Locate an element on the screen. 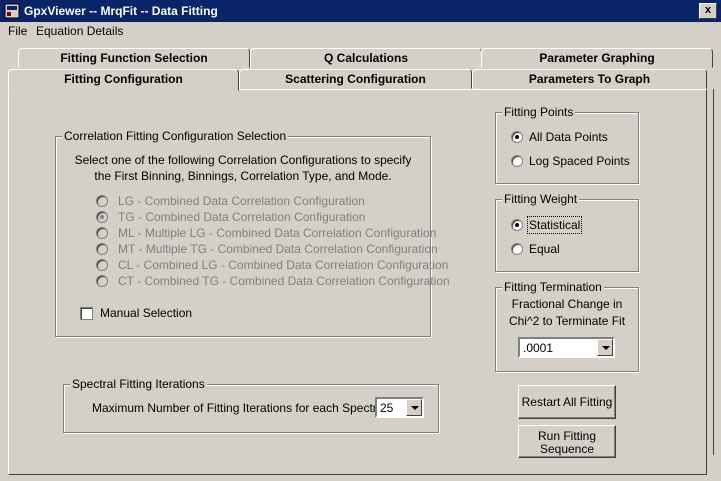  run-button-line2: Sequence is located at coordinates (567, 449).